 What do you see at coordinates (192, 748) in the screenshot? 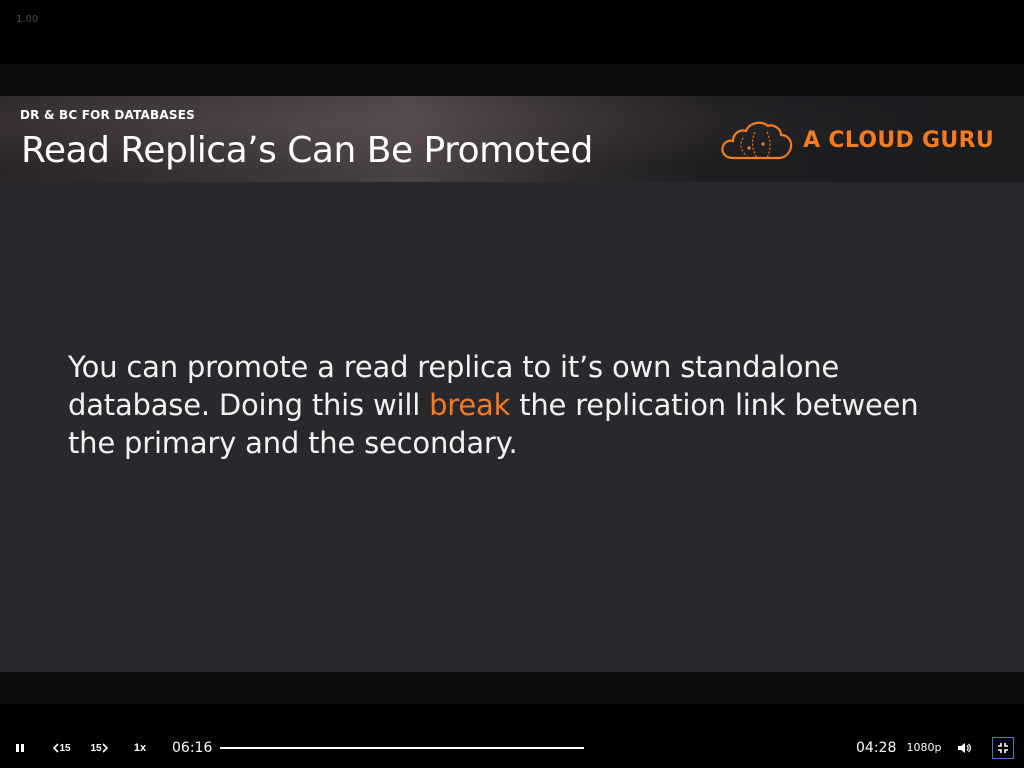
I see `elapsed-time: 06:16` at bounding box center [192, 748].